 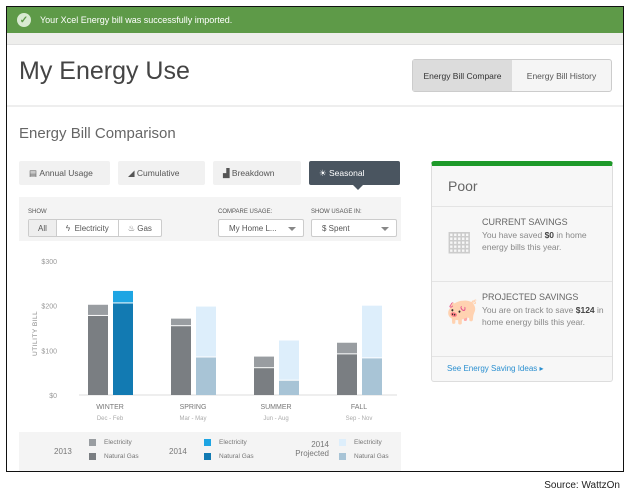 What do you see at coordinates (97, 133) in the screenshot?
I see `section-title: Energy Bill Comparison` at bounding box center [97, 133].